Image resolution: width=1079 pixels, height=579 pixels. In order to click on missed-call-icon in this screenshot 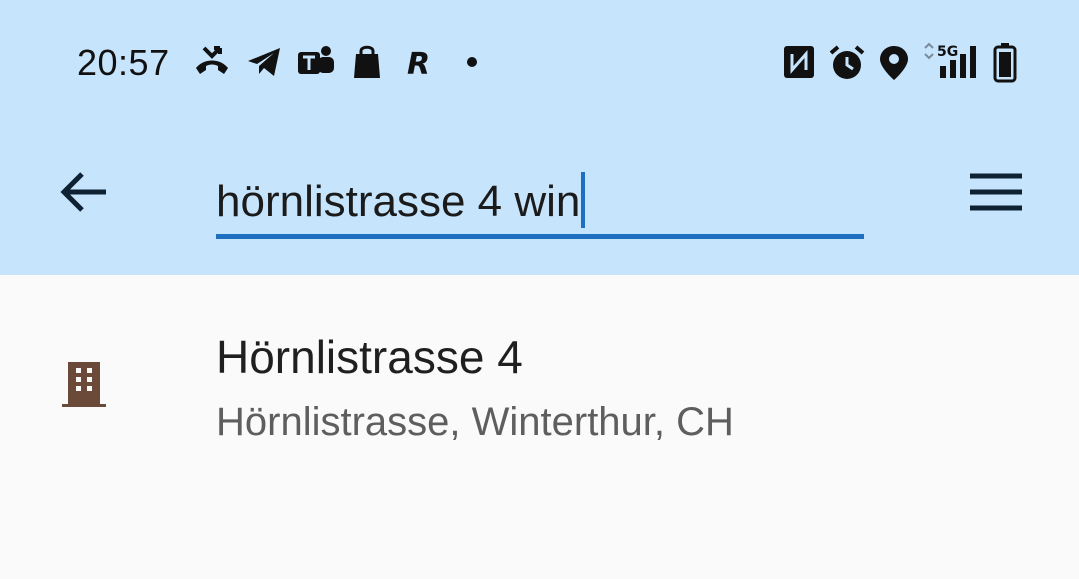, I will do `click(212, 62)`.